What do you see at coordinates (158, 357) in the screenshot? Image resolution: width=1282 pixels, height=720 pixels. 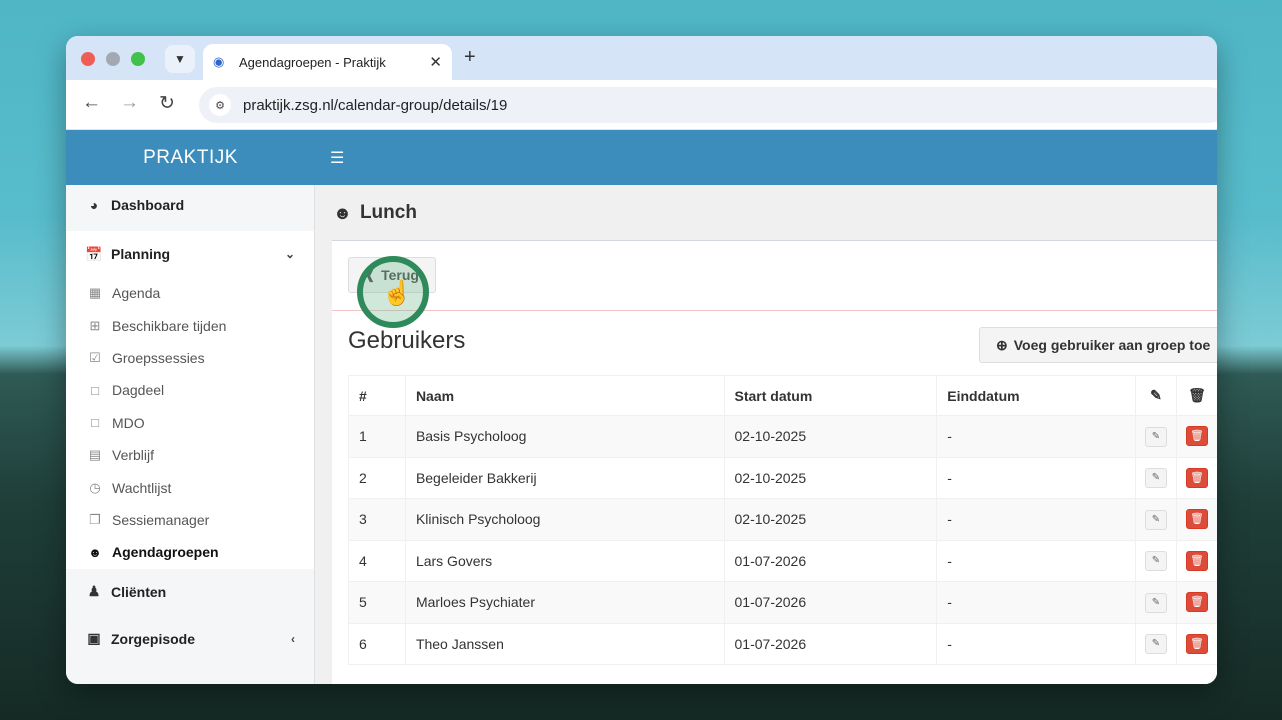 I see `sidebar-item-label: Groepssessies` at bounding box center [158, 357].